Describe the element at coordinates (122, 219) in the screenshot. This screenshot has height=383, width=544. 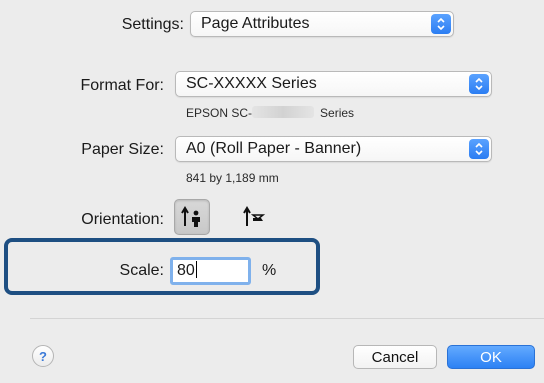
I see `orientation-label: Orientation:` at that location.